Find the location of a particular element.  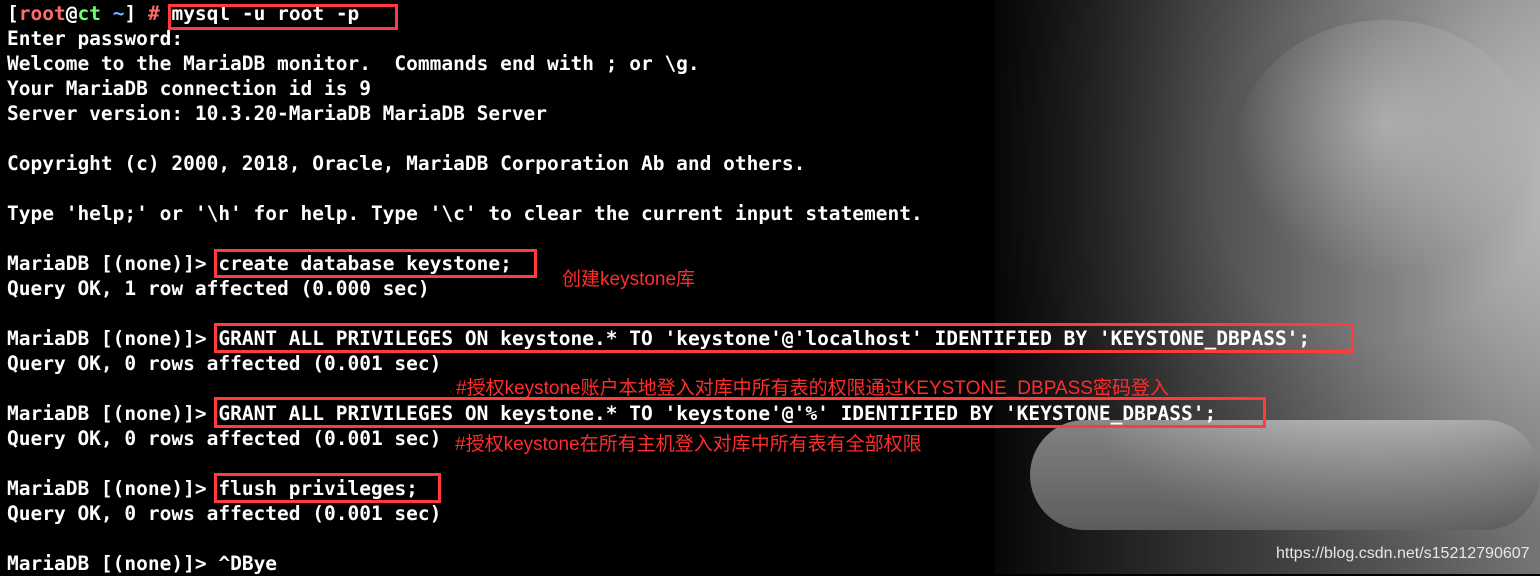

annotation-grant-all: #授权keystone在所有主机登入对库中所有表有全部权限 is located at coordinates (688, 444).